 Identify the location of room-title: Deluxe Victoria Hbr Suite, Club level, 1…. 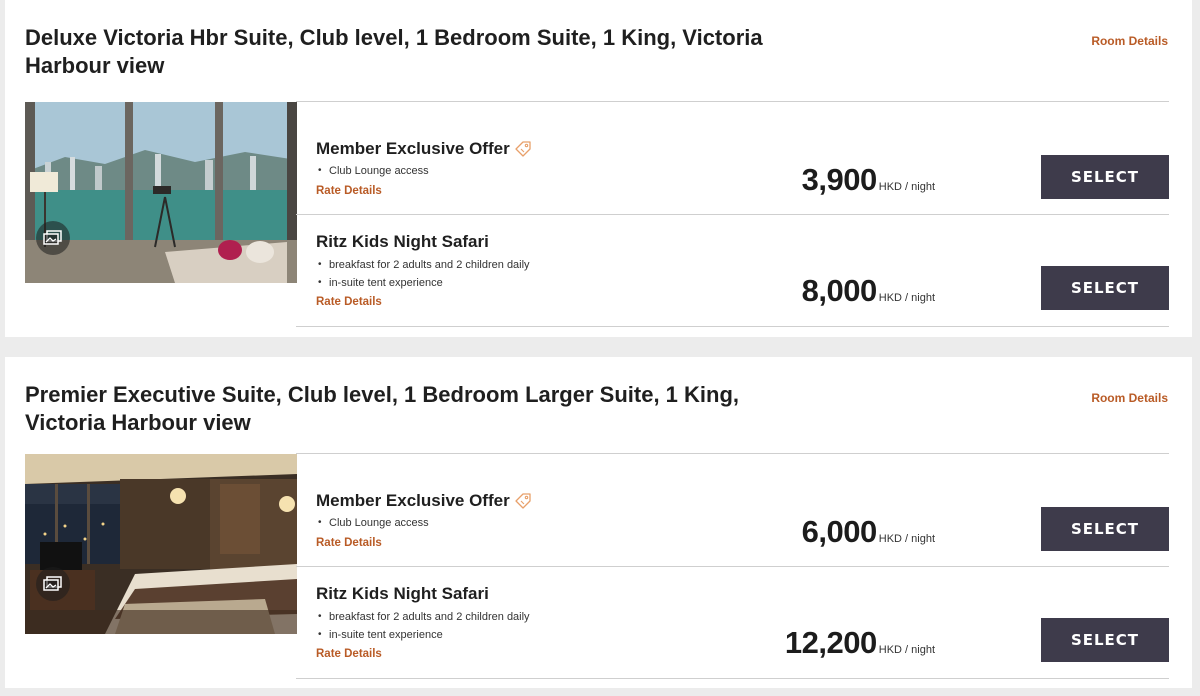
(394, 51).